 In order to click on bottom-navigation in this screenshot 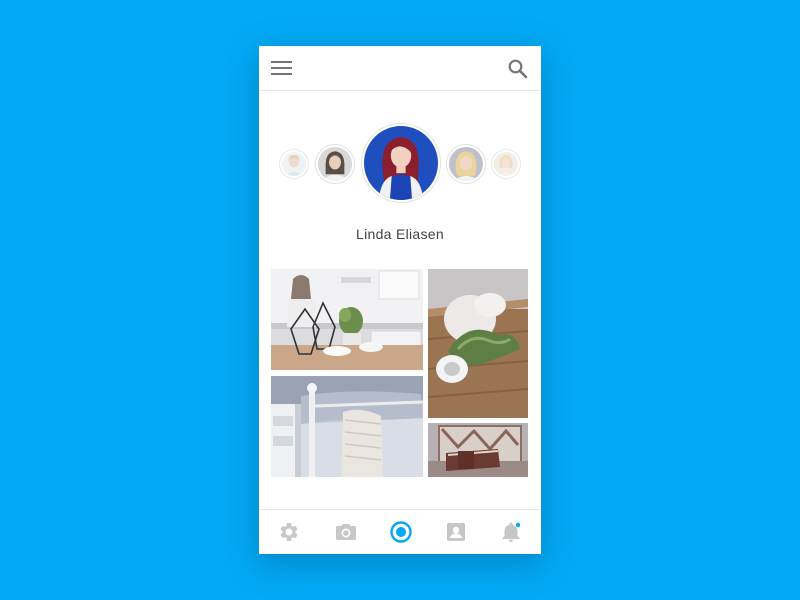, I will do `click(400, 531)`.